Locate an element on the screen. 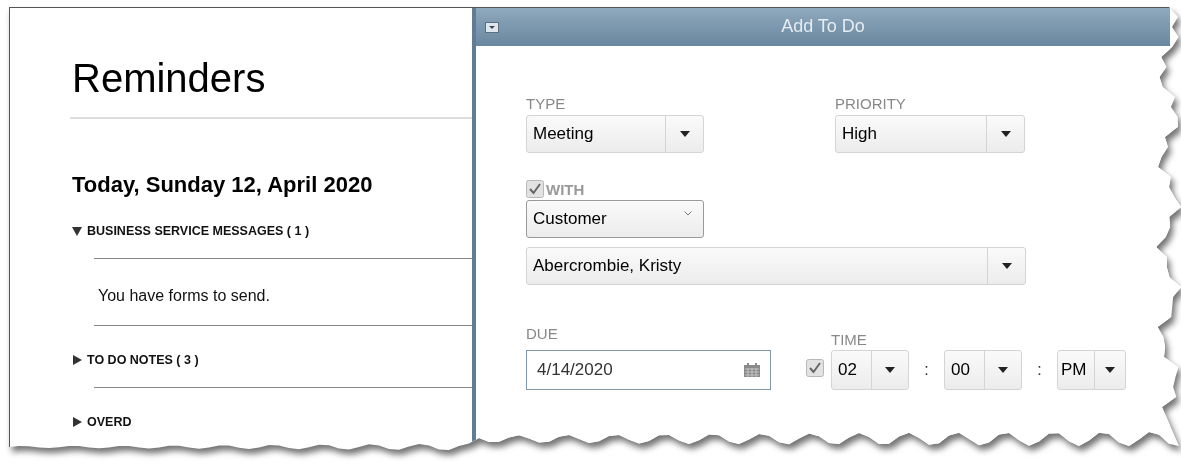 Image resolution: width=1181 pixels, height=465 pixels. dropdown: High is located at coordinates (930, 134).